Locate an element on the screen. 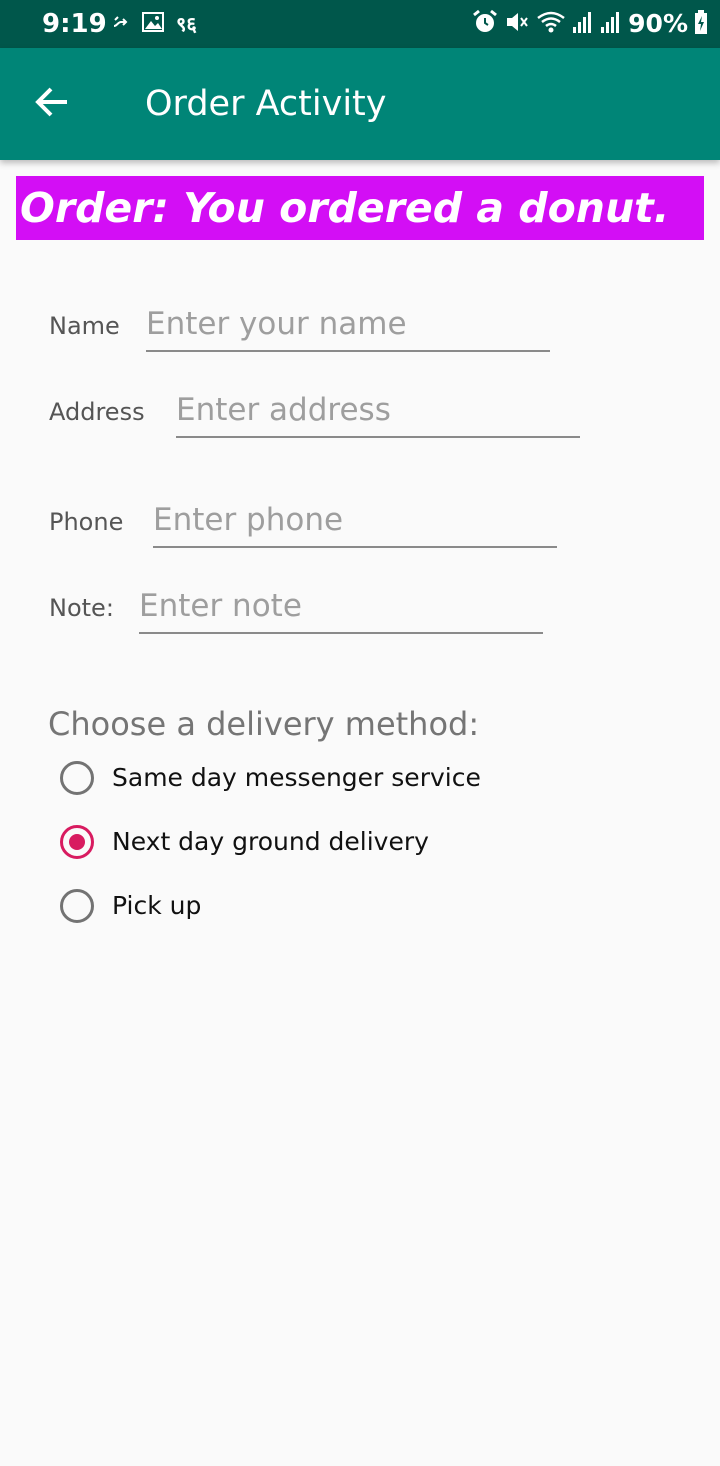 The width and height of the screenshot is (720, 1466). name-label: Name is located at coordinates (84, 326).